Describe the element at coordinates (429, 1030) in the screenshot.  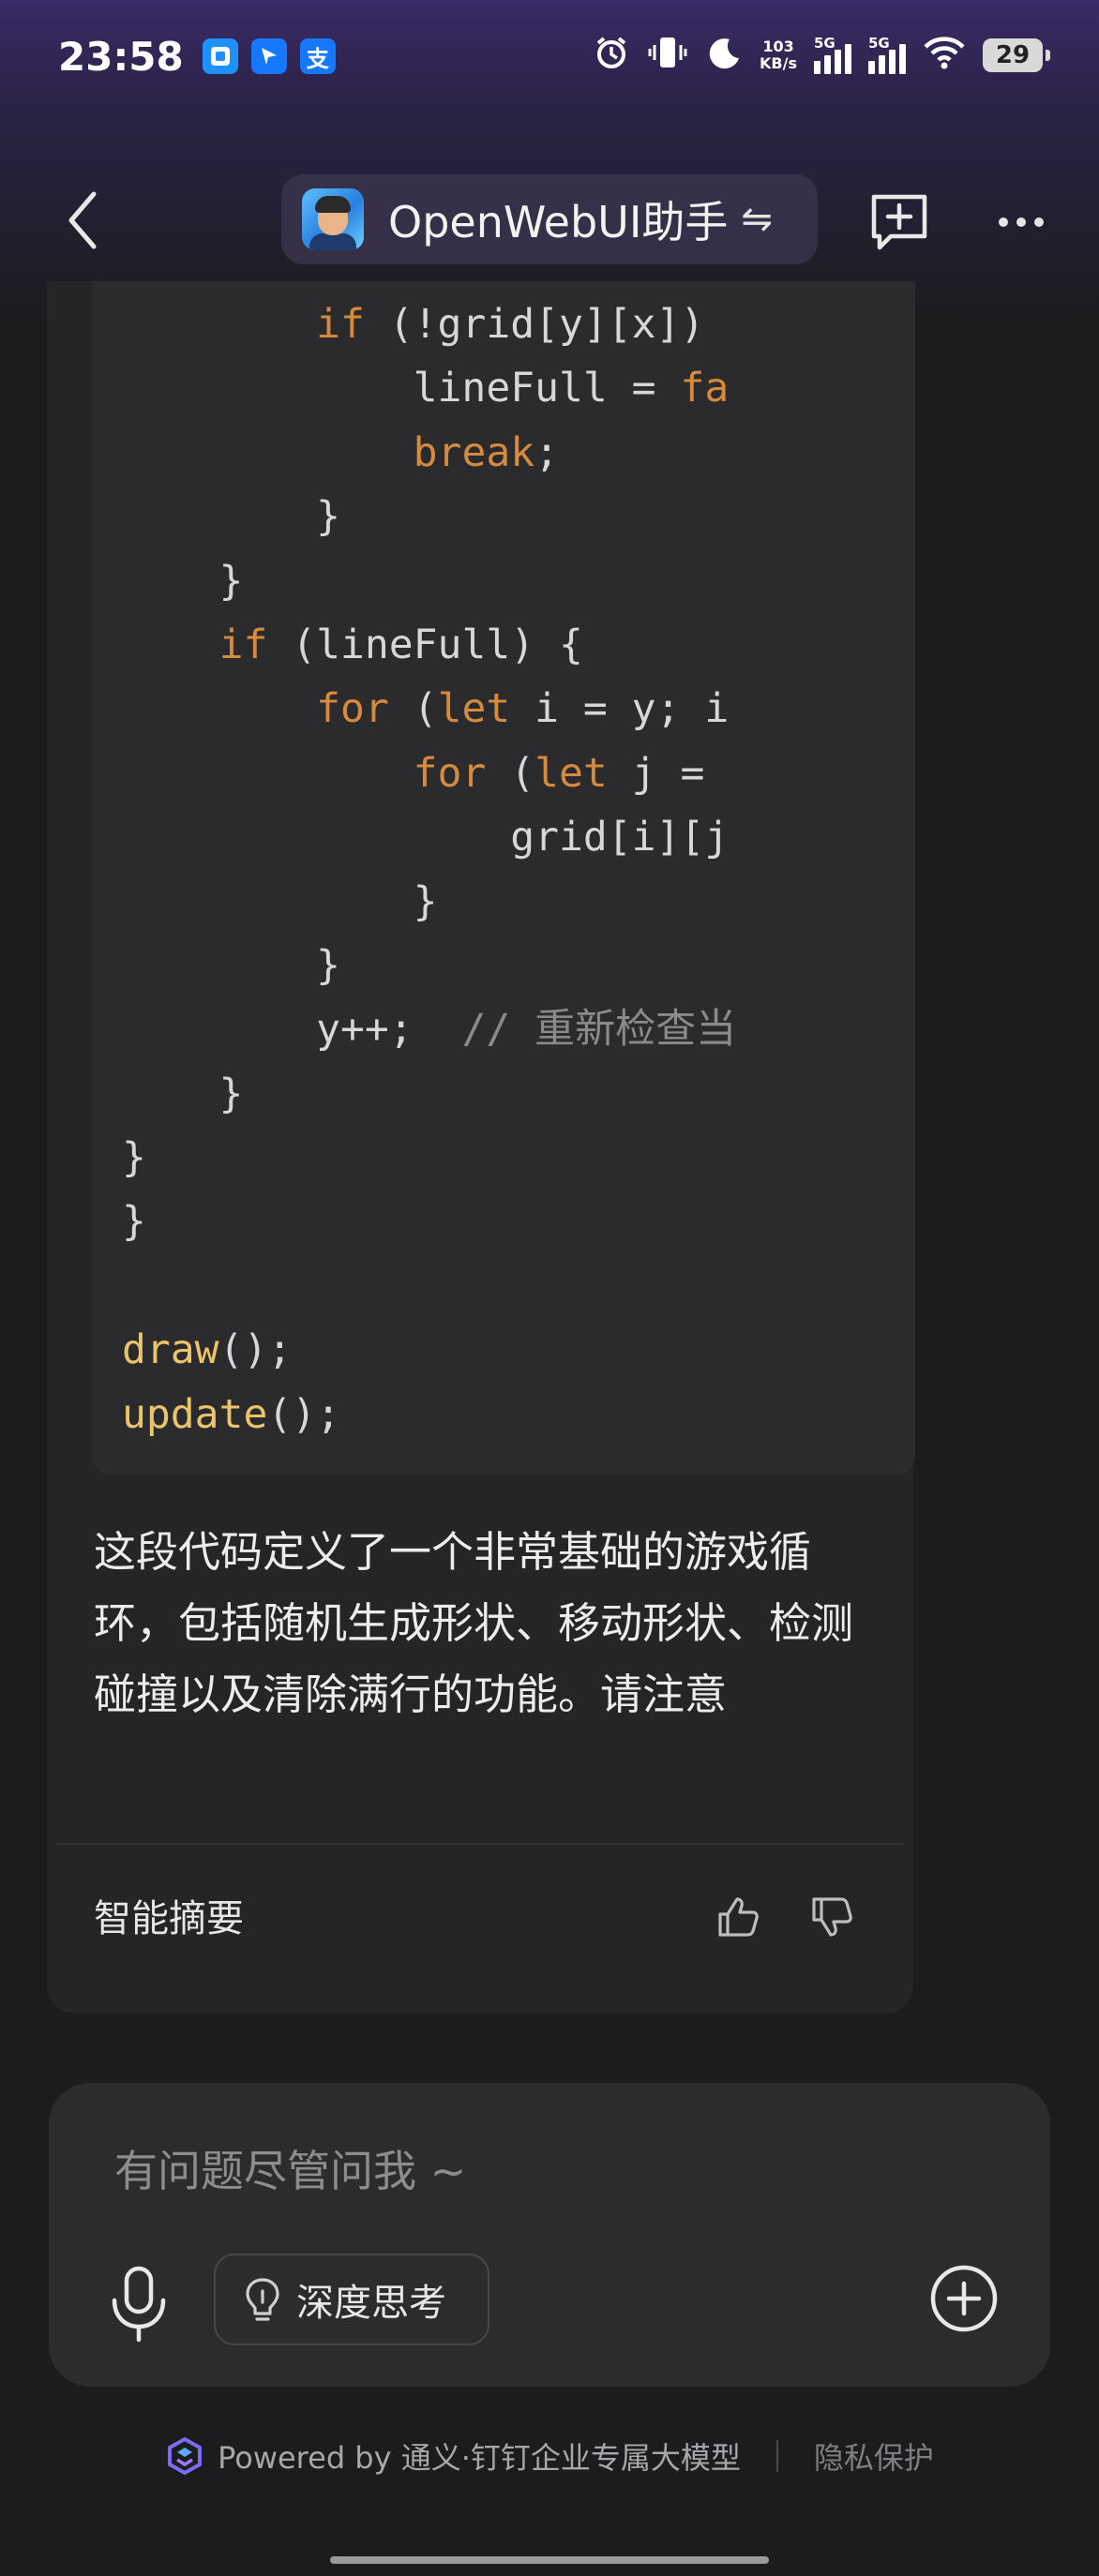
I see `code-line: y++; // 重新检查当` at that location.